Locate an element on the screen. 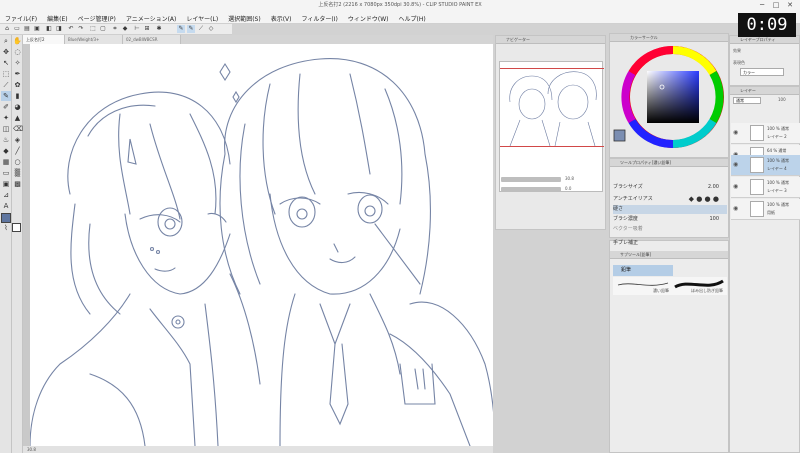 The height and width of the screenshot is (453, 800). brush-name-2: ほみ出し防ぎ鉛筆 is located at coordinates (707, 291).